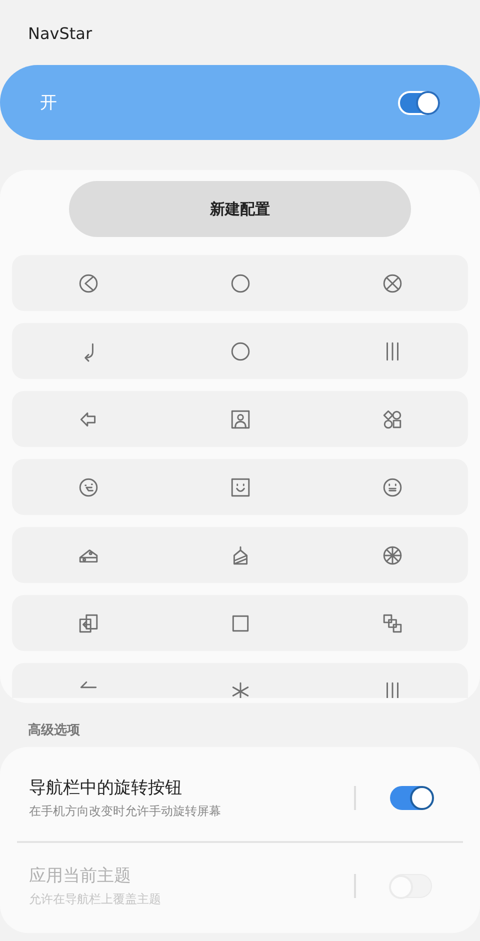  What do you see at coordinates (80, 876) in the screenshot?
I see `setting-title: 应用当前主题` at bounding box center [80, 876].